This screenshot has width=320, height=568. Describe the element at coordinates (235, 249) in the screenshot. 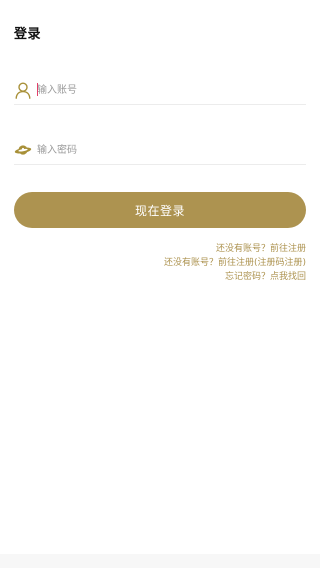

I see `register-link: 还没有账号？前往注册` at that location.